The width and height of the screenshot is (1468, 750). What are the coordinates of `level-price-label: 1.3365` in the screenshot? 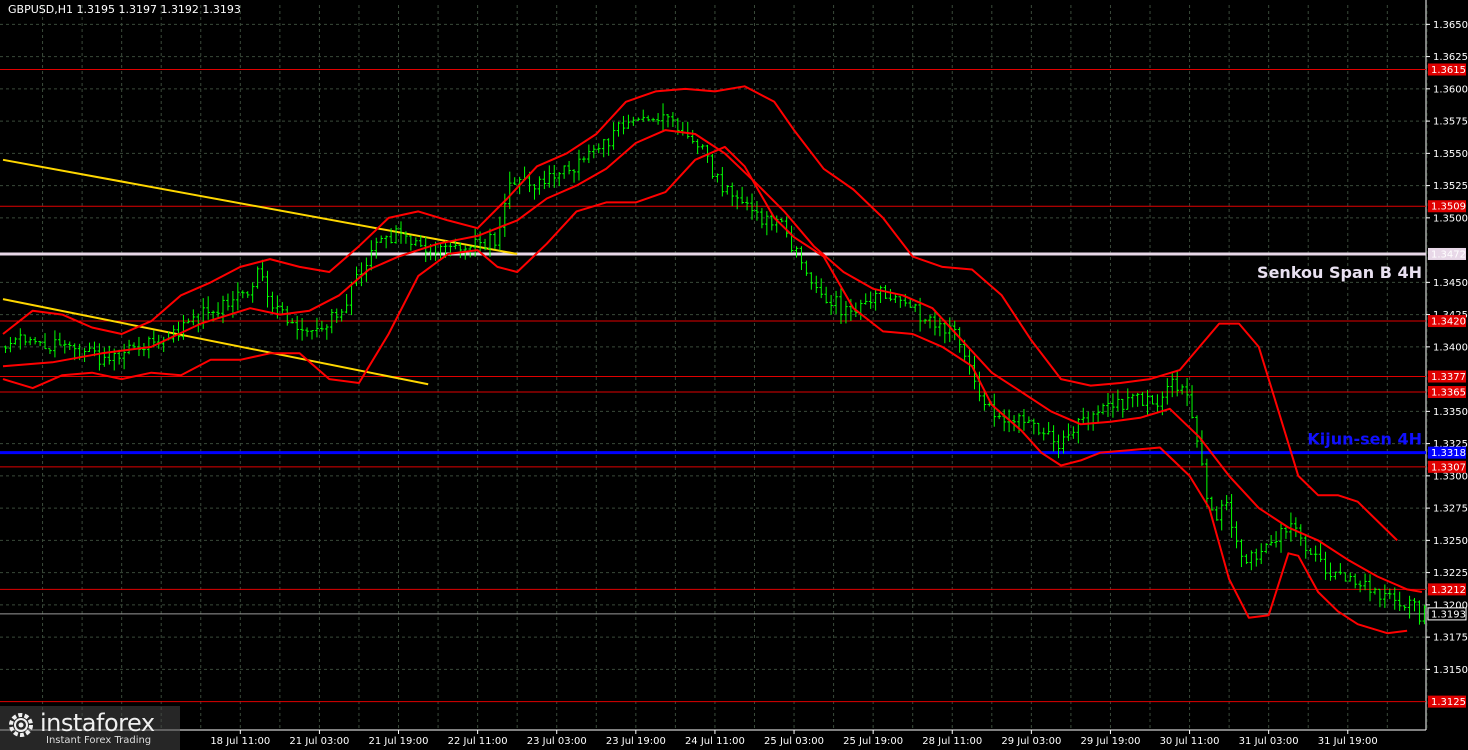 It's located at (1448, 393).